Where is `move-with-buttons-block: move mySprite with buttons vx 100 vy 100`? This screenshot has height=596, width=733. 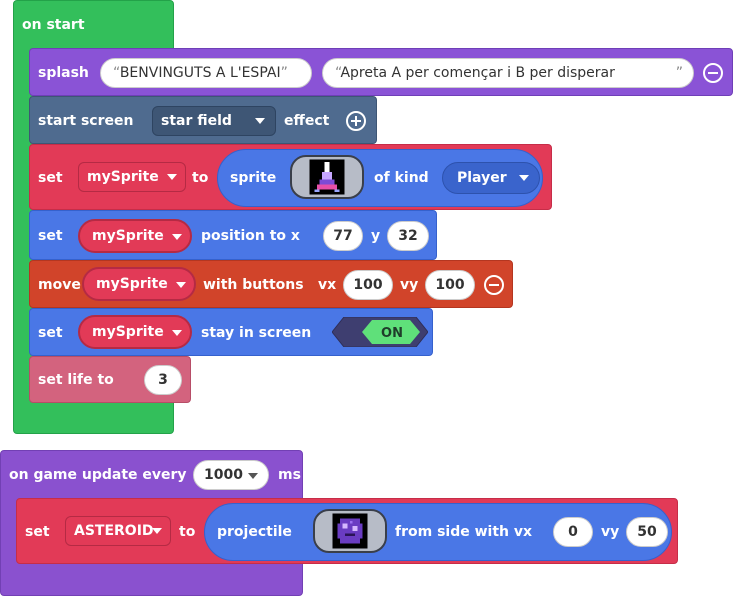 move-with-buttons-block: move mySprite with buttons vx 100 vy 100 is located at coordinates (271, 284).